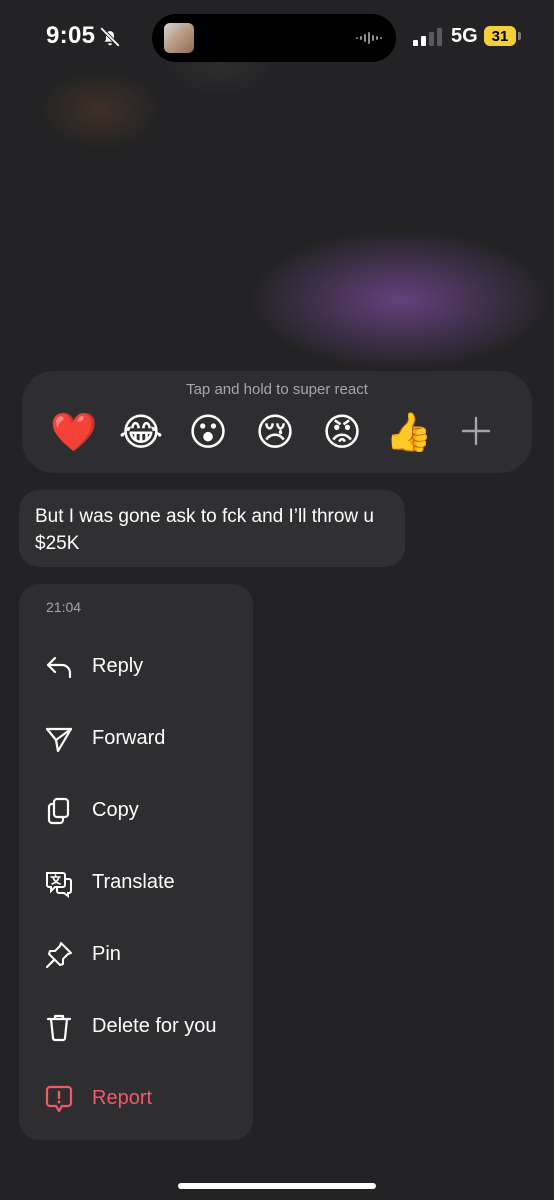 The width and height of the screenshot is (554, 1200). Describe the element at coordinates (141, 433) in the screenshot. I see `reaction-laughing: 😂` at that location.